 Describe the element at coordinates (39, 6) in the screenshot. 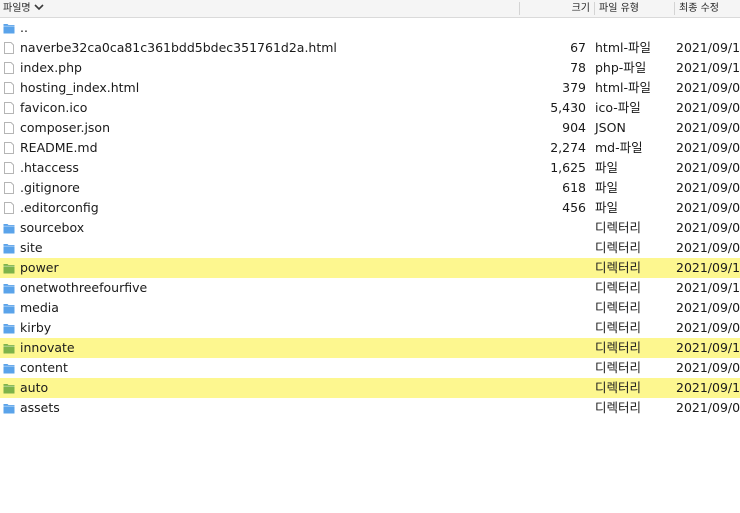

I see `chevron-down-icon` at that location.